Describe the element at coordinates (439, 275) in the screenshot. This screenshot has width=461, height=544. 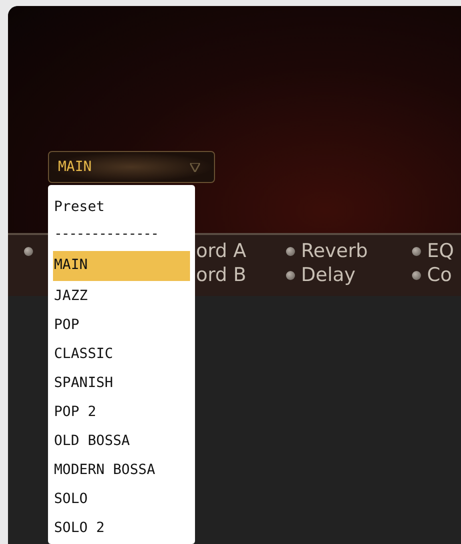
I see `section-button: Co` at that location.